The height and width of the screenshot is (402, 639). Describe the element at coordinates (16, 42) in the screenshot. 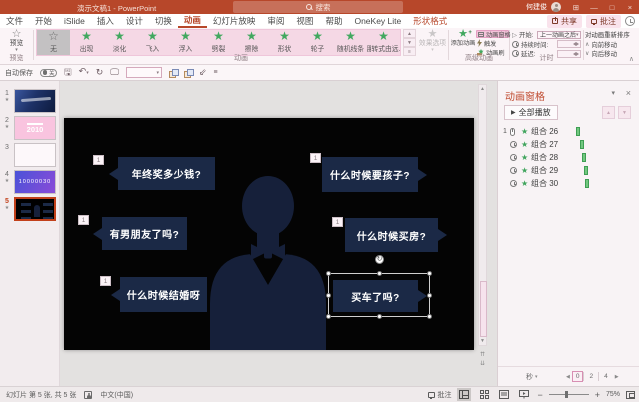

I see `preview-button: ☆ 预览 ▾` at that location.